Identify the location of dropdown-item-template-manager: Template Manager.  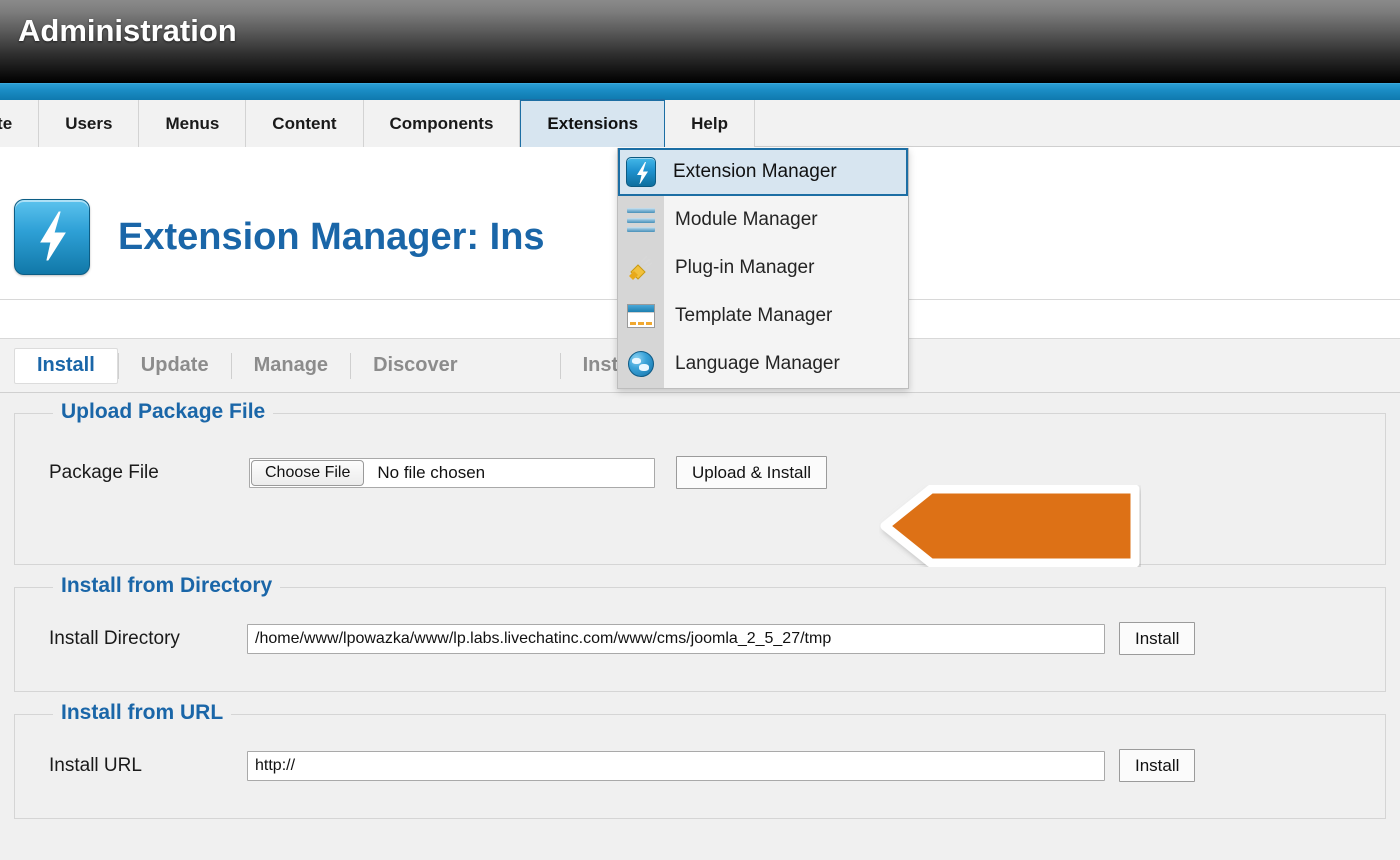
(763, 316).